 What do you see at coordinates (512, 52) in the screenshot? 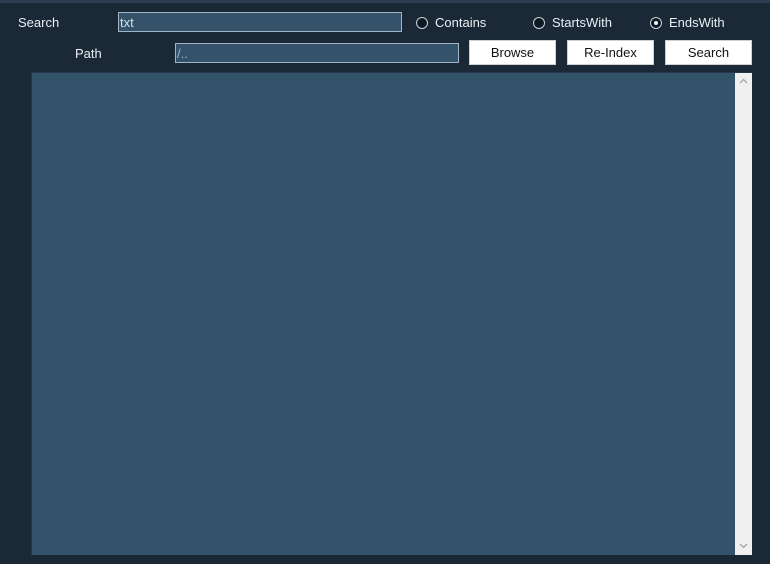
I see `browse-button: Browse` at bounding box center [512, 52].